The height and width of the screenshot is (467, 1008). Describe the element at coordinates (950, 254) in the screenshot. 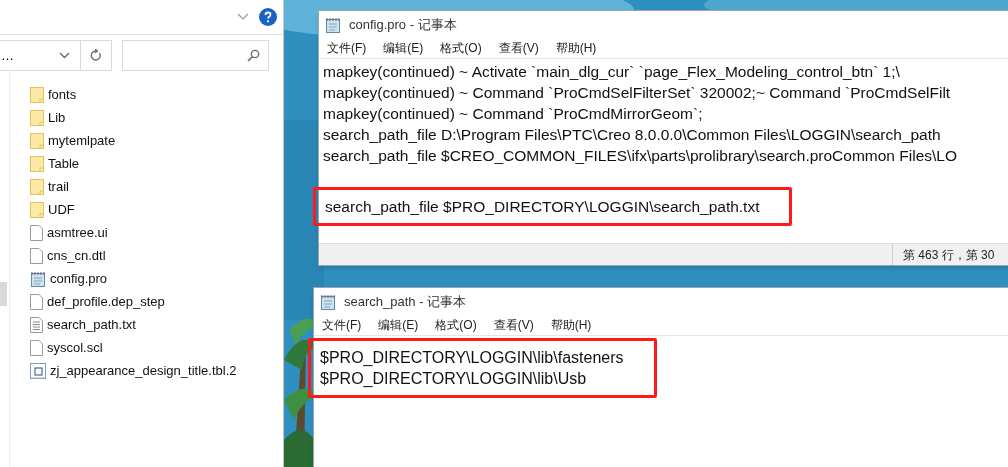

I see `status-text: 第 463 行，第 30` at that location.